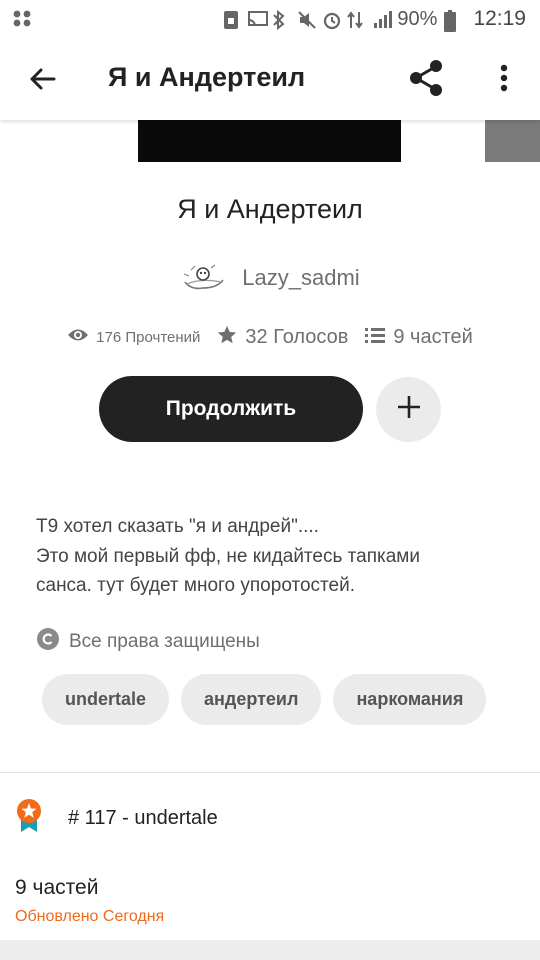 The image size is (540, 960). What do you see at coordinates (258, 19) in the screenshot?
I see `cast-icon` at bounding box center [258, 19].